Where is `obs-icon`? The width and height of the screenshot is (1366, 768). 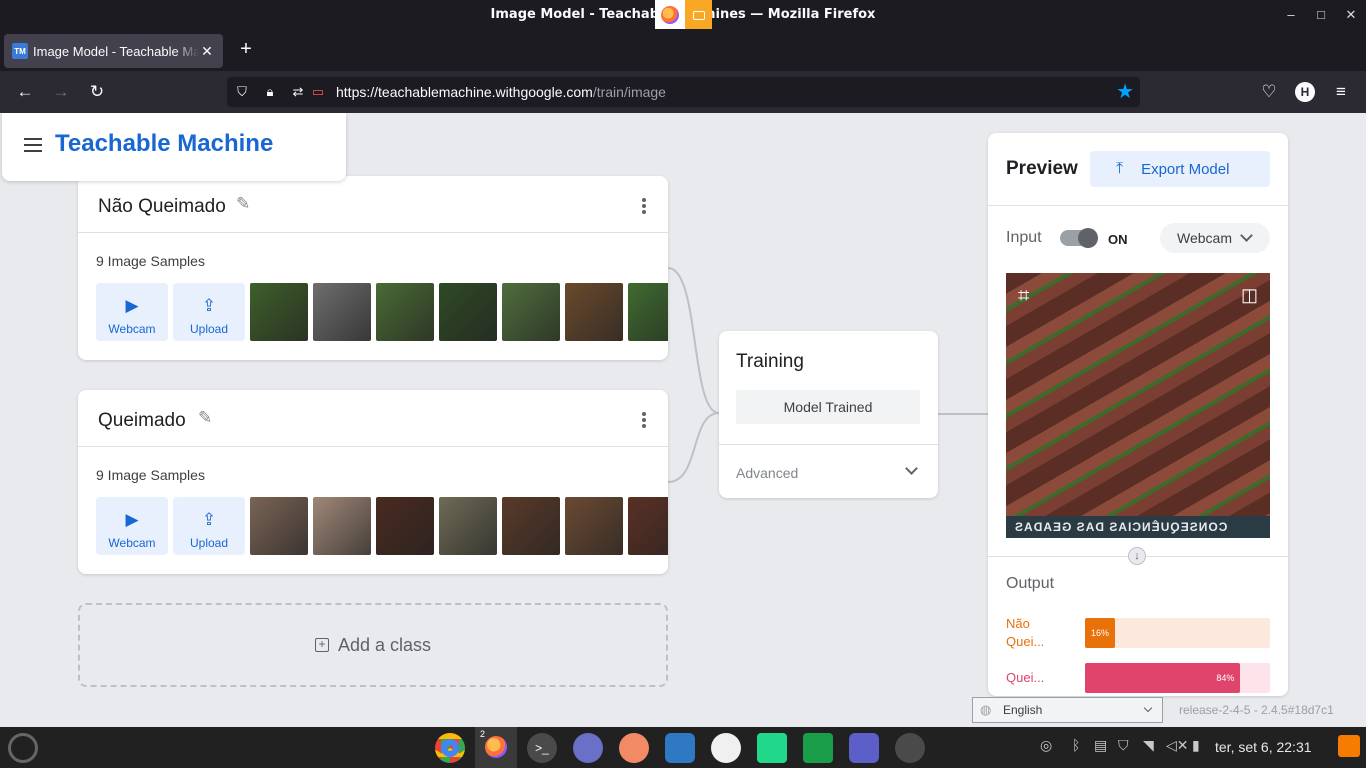 obs-icon is located at coordinates (910, 748).